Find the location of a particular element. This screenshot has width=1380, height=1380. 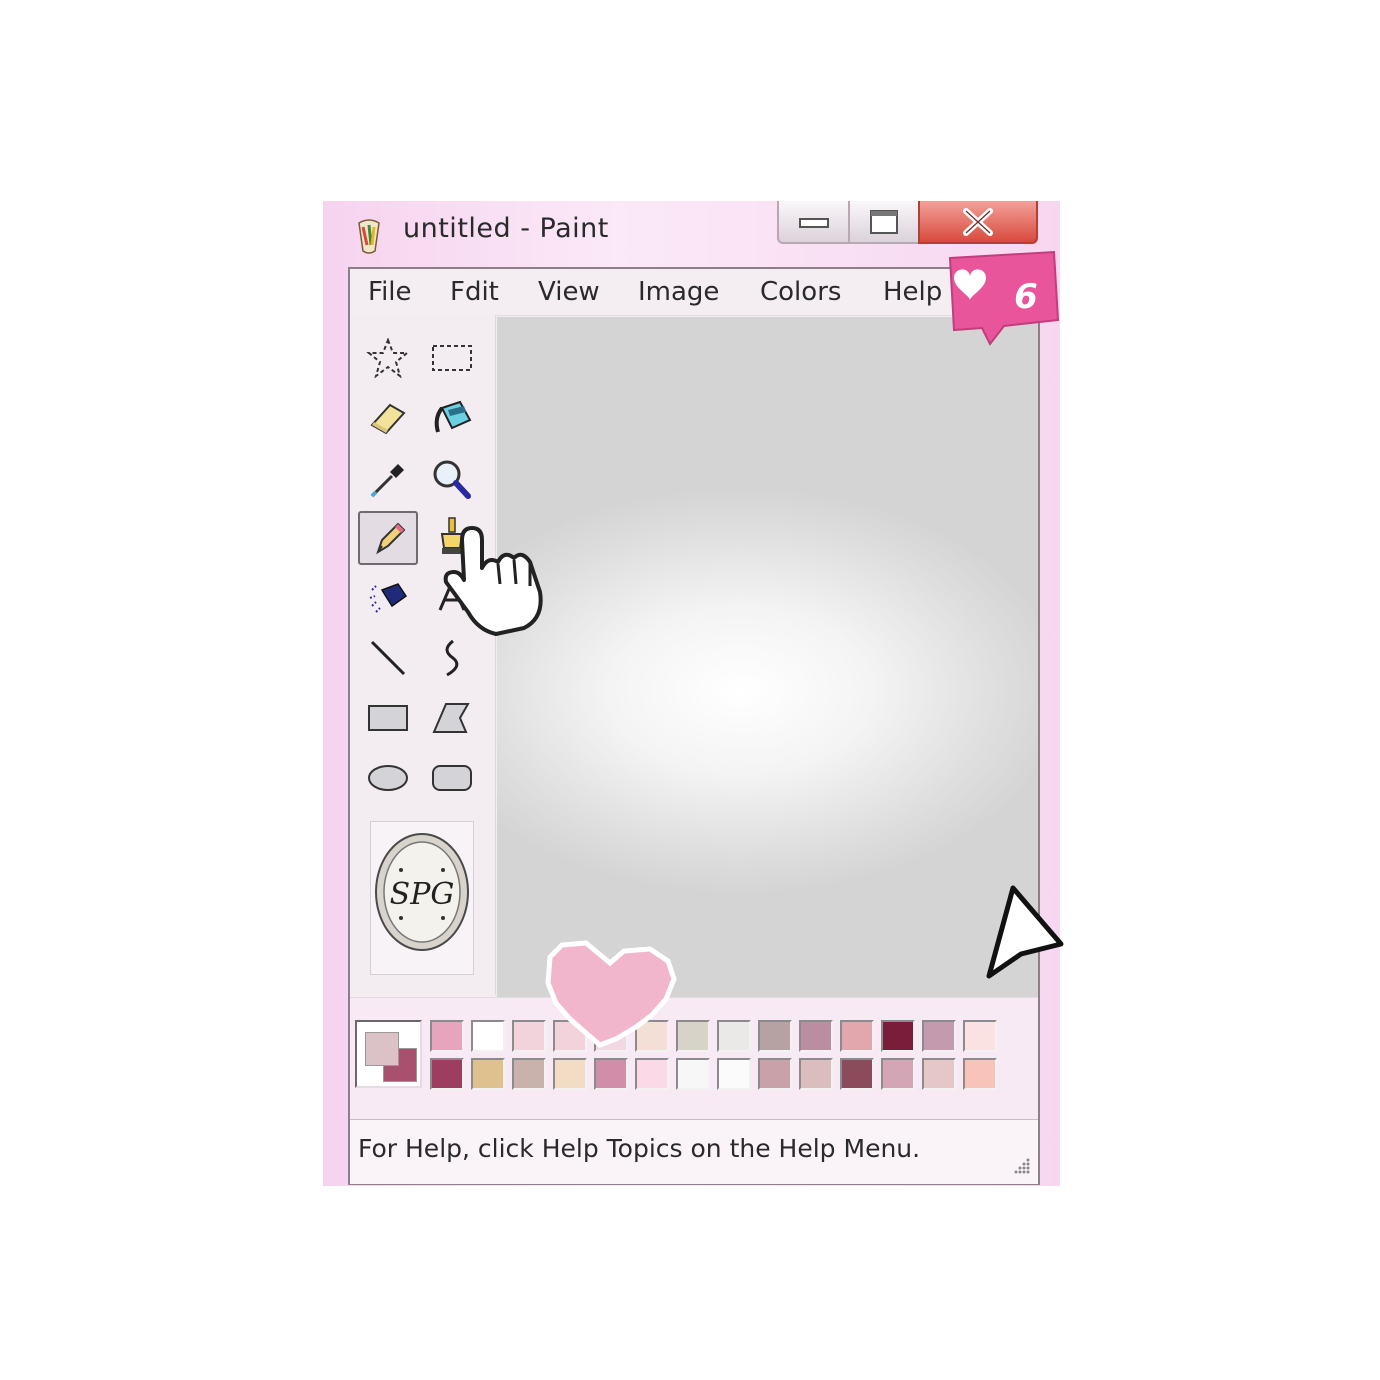

minimize-button is located at coordinates (813, 222).